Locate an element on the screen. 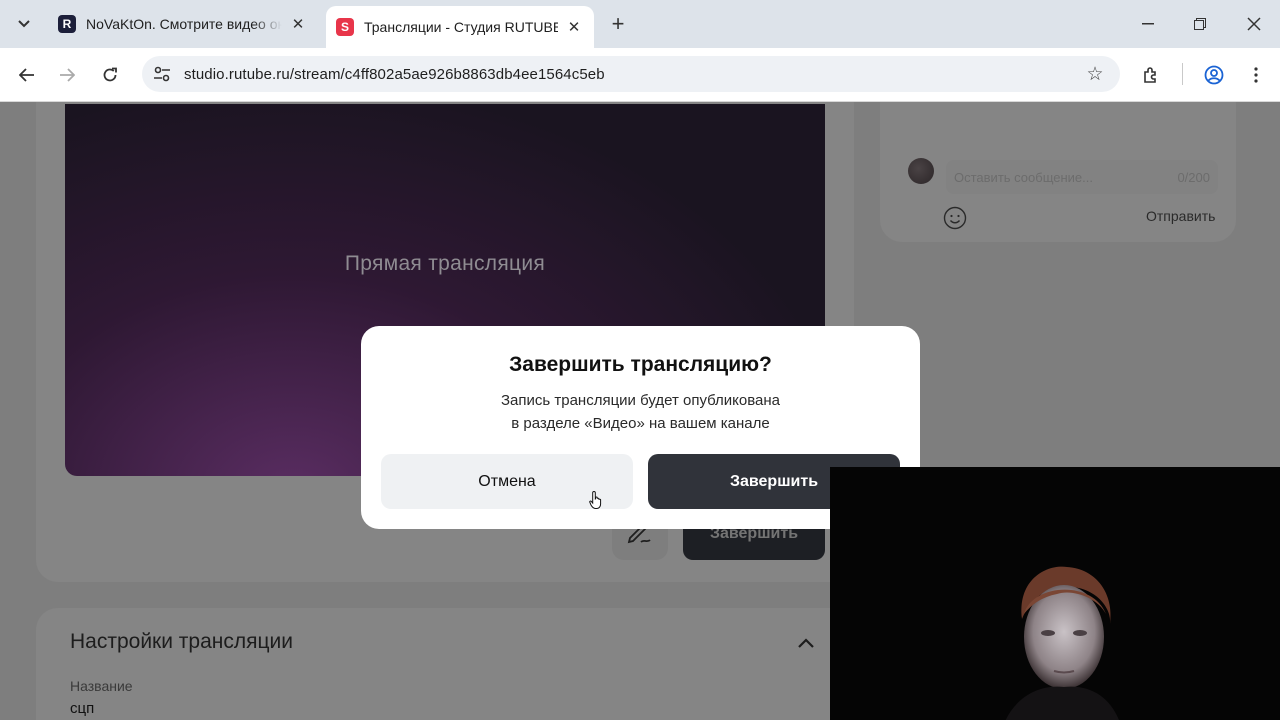 Image resolution: width=1280 pixels, height=720 pixels. restore-button is located at coordinates (1200, 24).